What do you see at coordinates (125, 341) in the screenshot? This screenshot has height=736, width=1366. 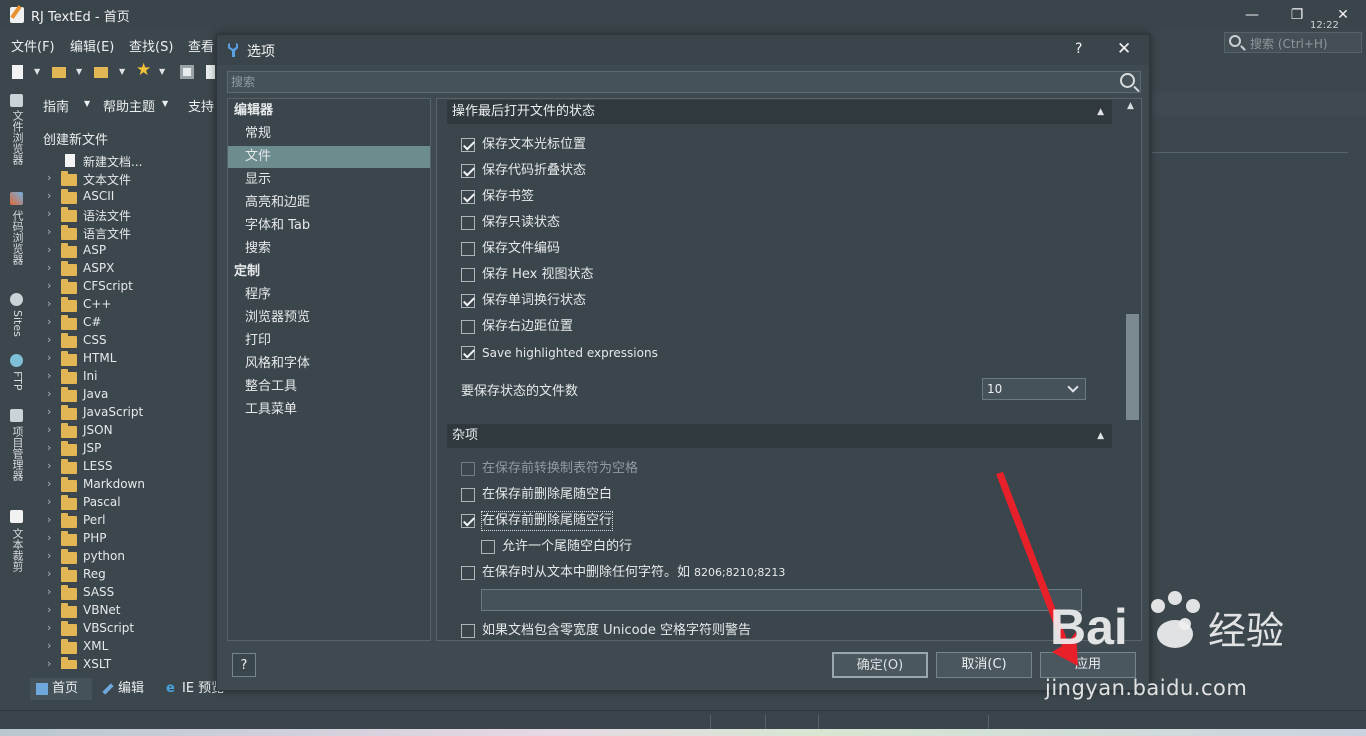 I see `tree-item: › CSS` at bounding box center [125, 341].